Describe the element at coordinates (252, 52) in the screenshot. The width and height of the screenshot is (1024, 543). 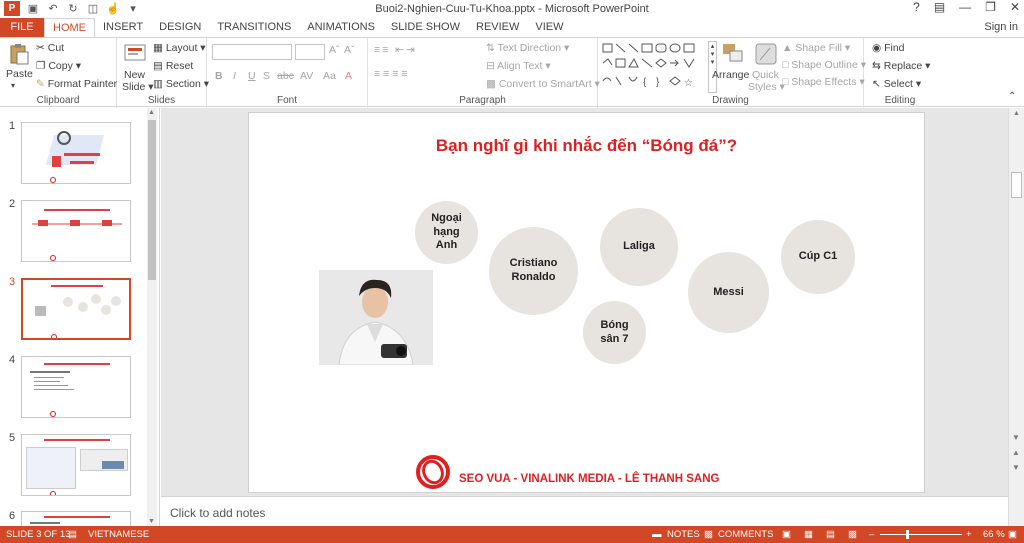
I see `font-name-select` at that location.